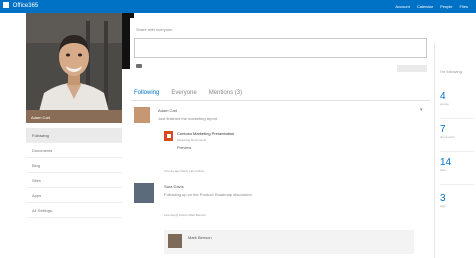 This screenshot has width=476, height=258. I want to click on stat-number: 3, so click(443, 198).